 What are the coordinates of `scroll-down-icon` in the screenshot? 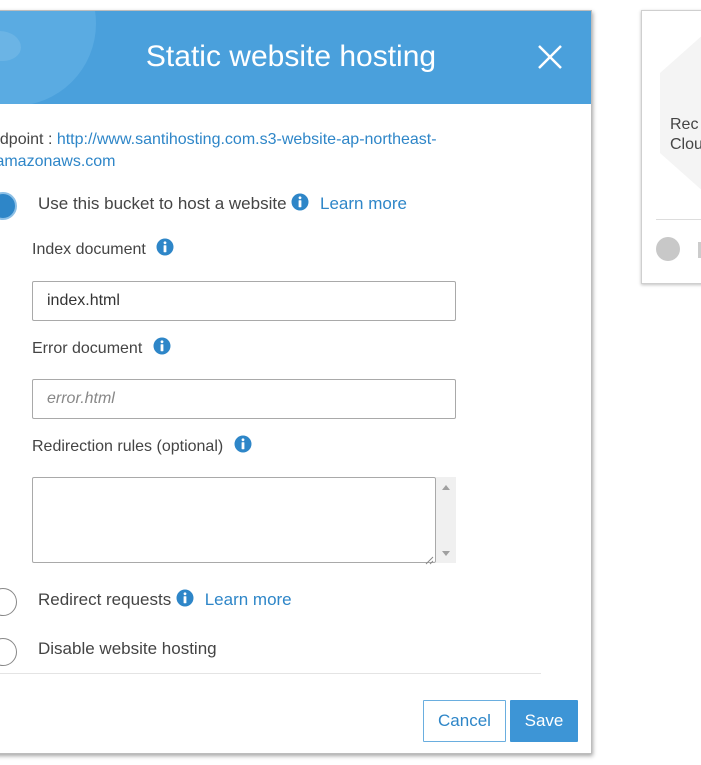 It's located at (446, 553).